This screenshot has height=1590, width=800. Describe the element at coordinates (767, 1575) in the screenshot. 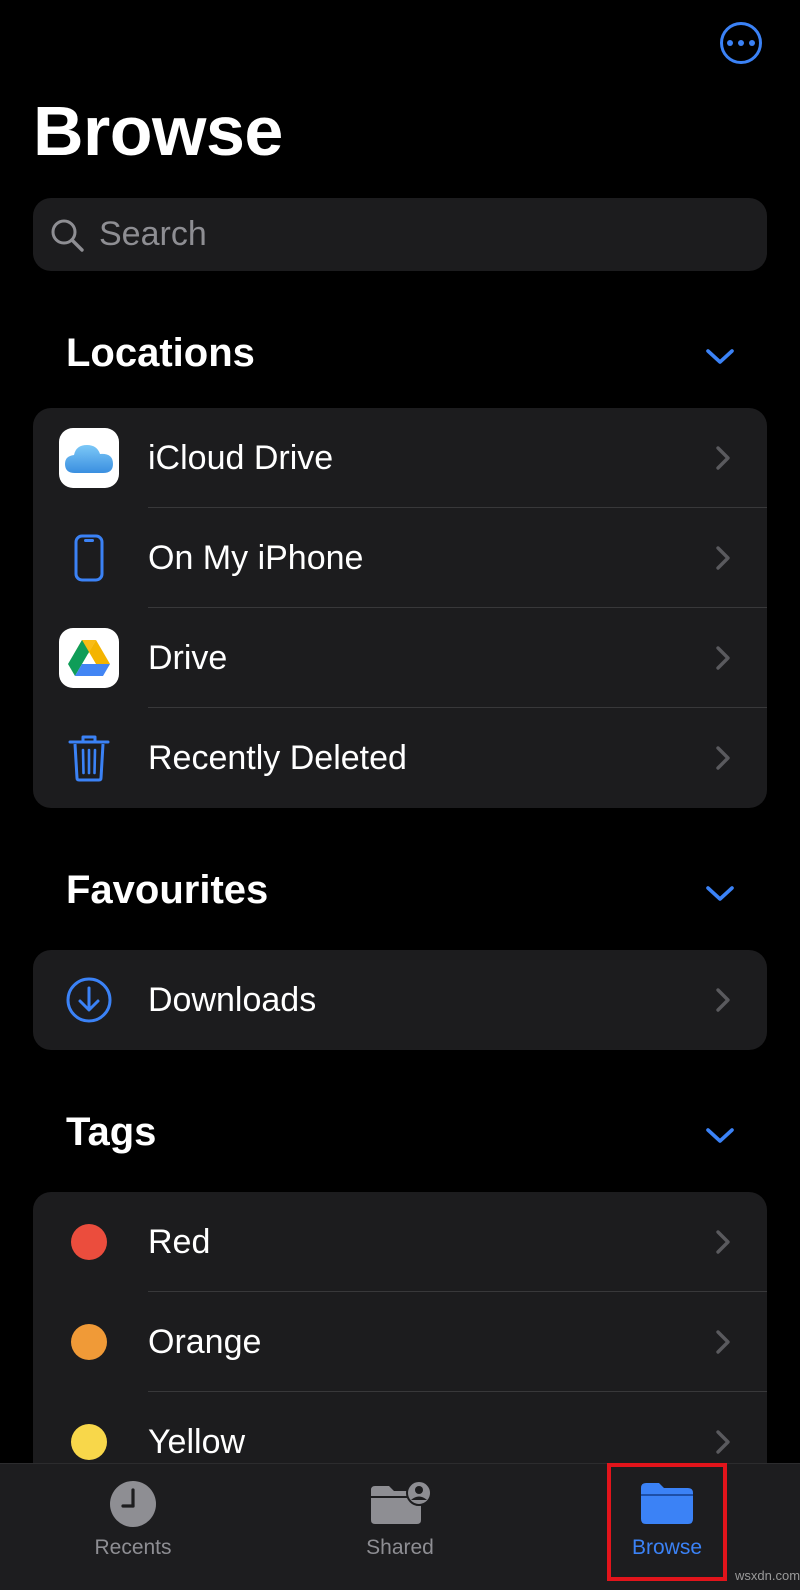

I see `watermark: wsxdn.com` at that location.